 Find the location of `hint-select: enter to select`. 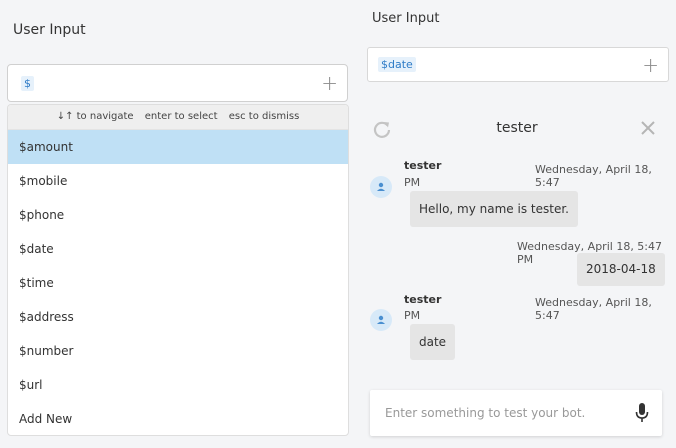

hint-select: enter to select is located at coordinates (181, 116).